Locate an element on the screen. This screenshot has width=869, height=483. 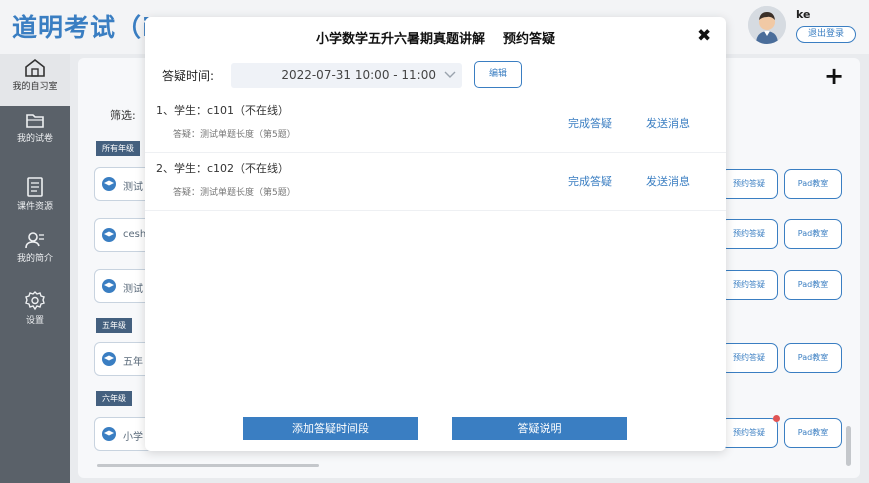
course-name: cesh is located at coordinates (135, 234).